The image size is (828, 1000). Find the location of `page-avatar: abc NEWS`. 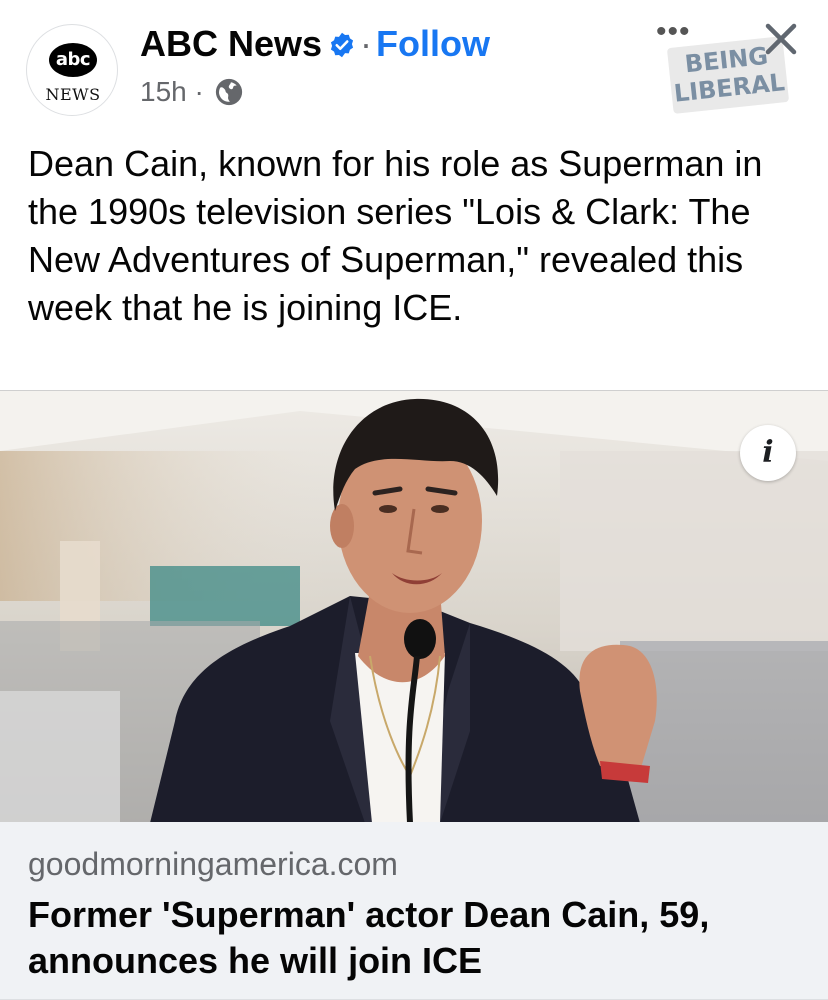

page-avatar: abc NEWS is located at coordinates (72, 70).